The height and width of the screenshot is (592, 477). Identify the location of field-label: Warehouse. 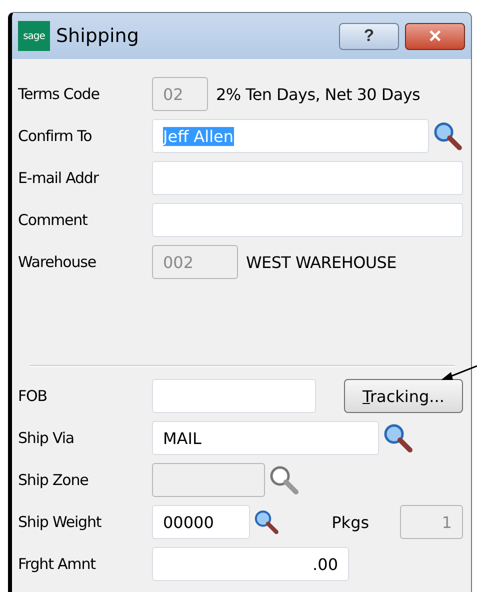
(57, 262).